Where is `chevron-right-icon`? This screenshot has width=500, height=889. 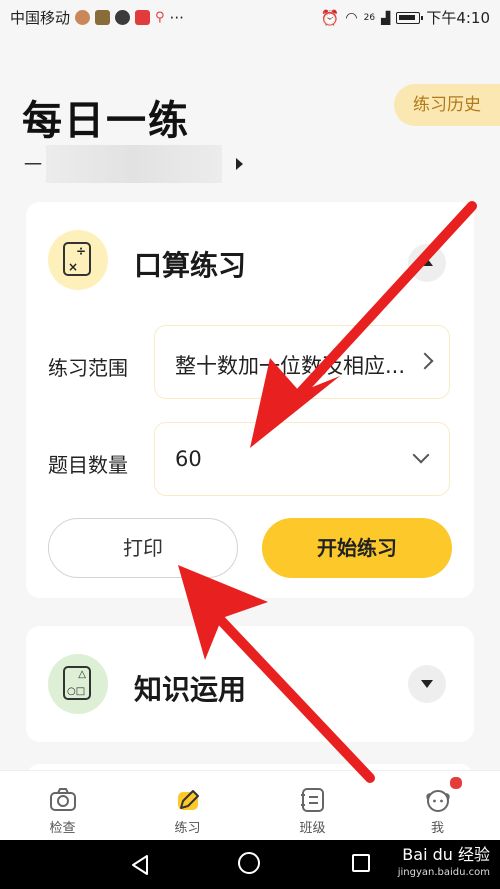 chevron-right-icon is located at coordinates (425, 361).